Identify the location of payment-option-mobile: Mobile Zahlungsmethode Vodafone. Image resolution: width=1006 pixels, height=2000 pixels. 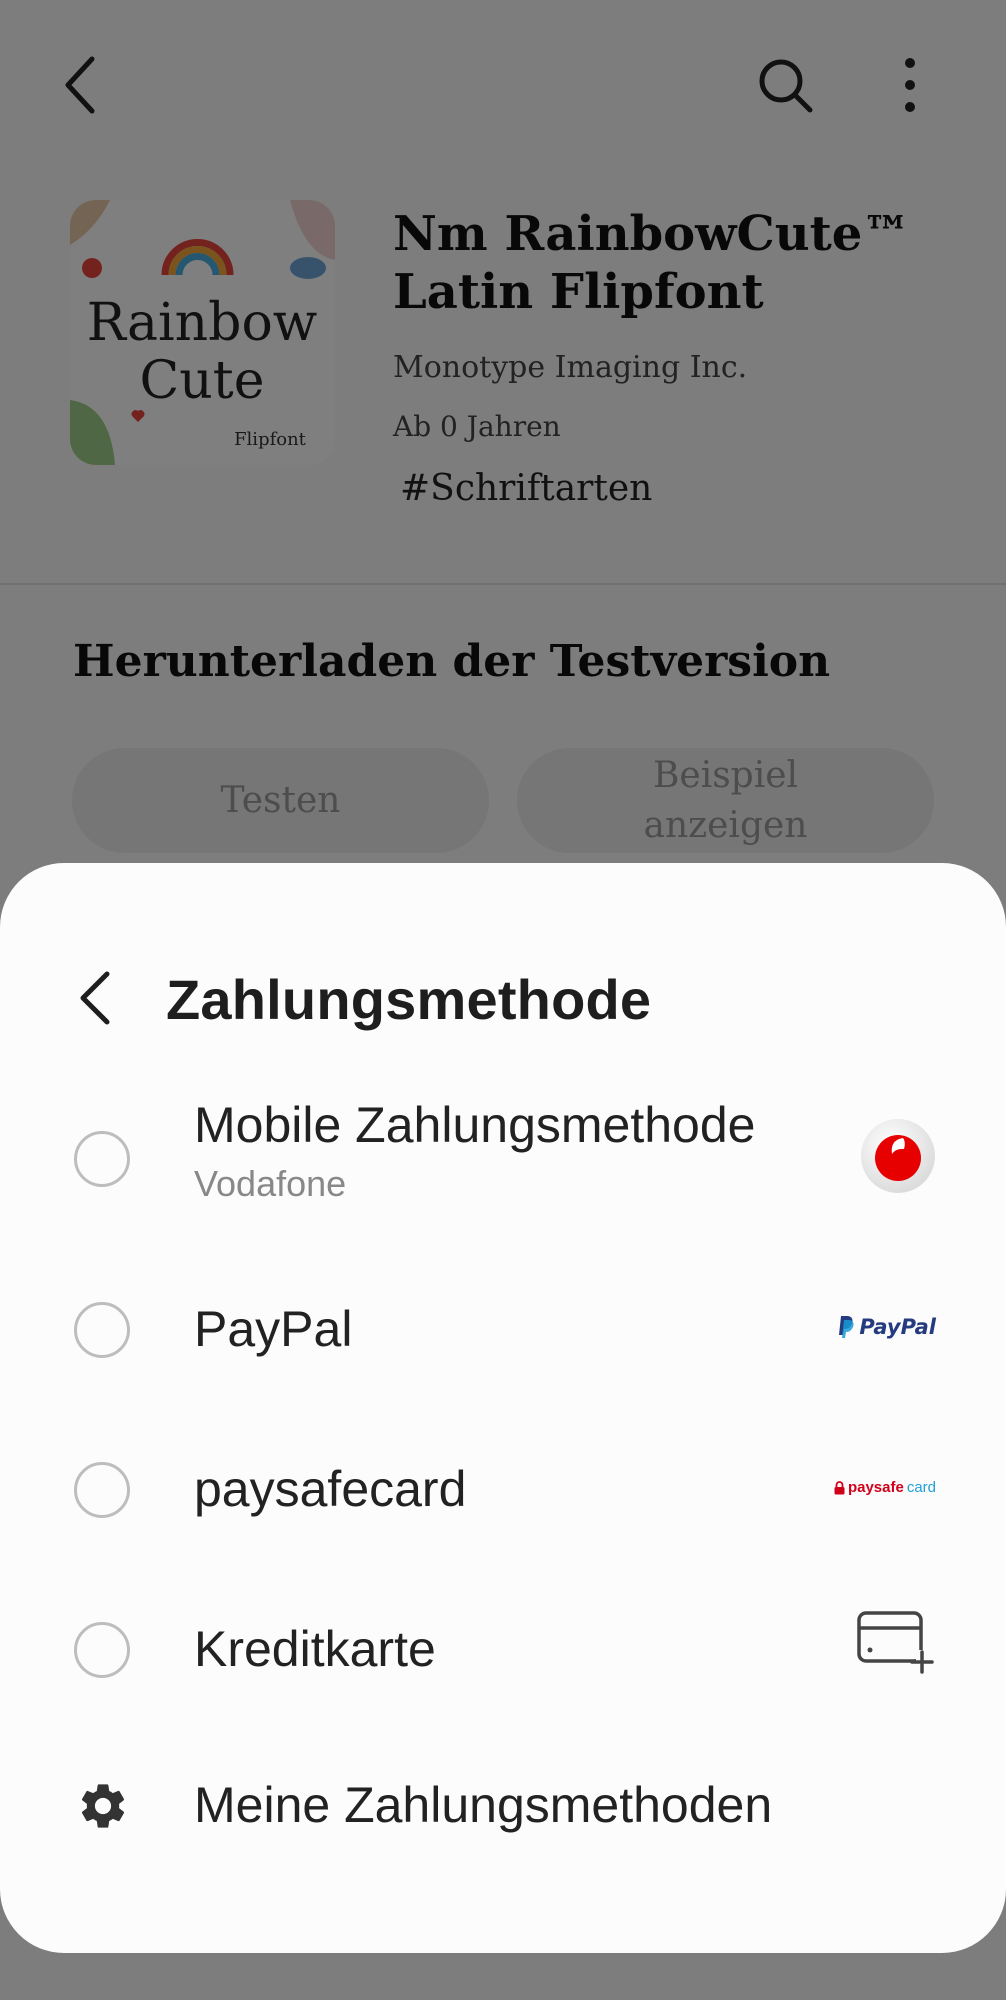
(503, 1153).